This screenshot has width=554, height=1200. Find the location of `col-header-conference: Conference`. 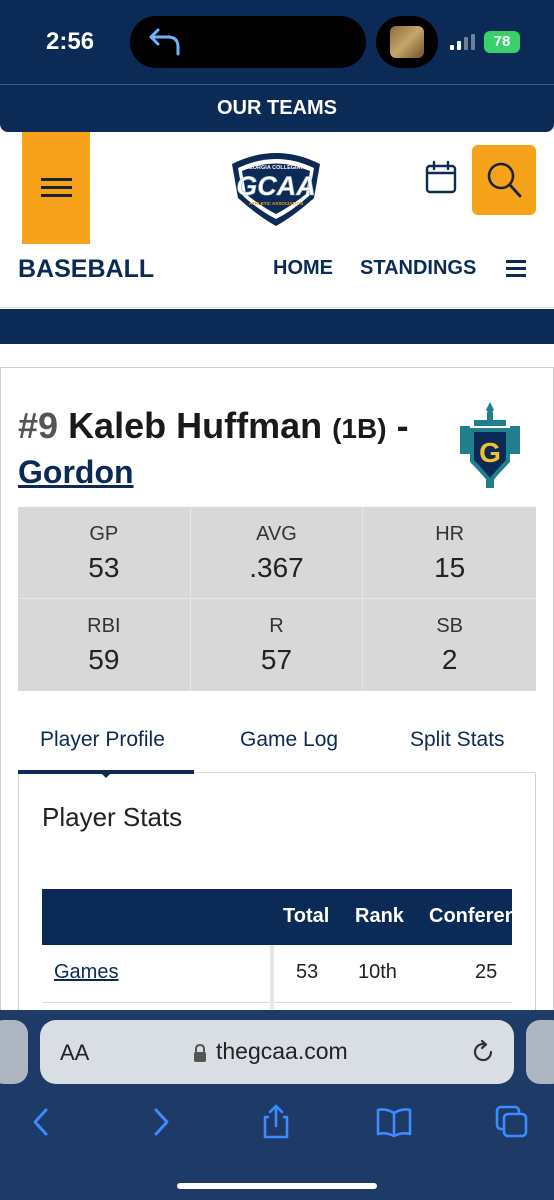

col-header-conference: Conference is located at coordinates (470, 916).